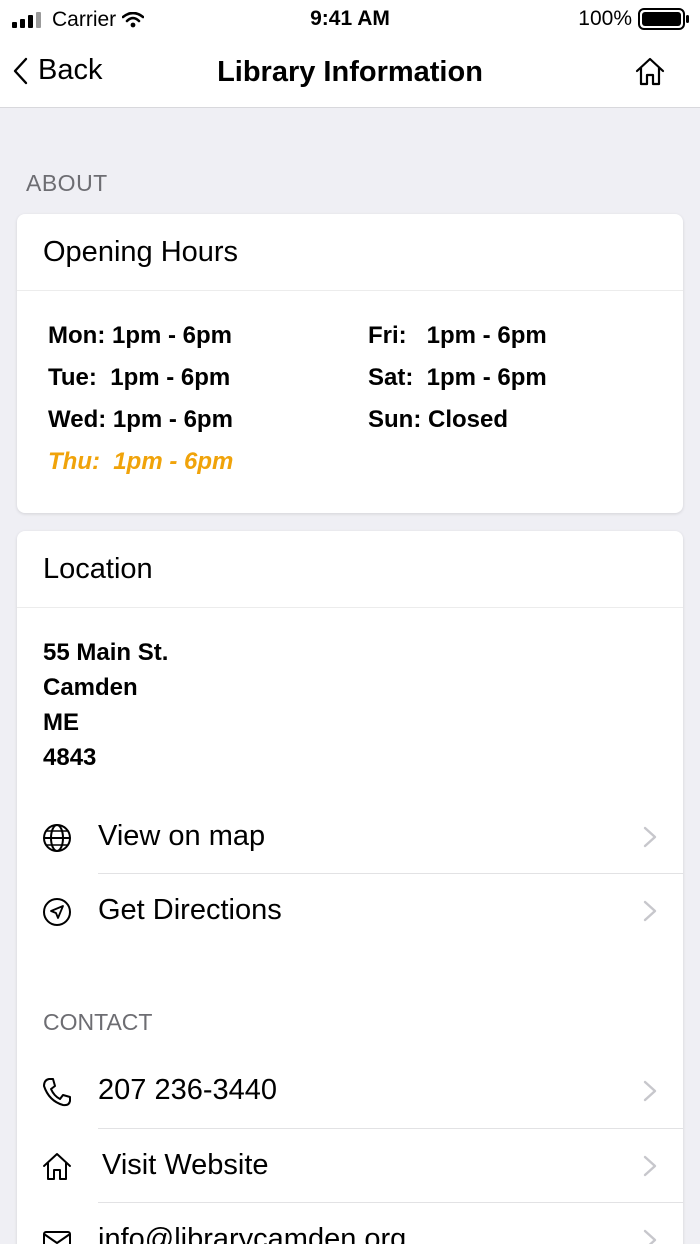 Image resolution: width=700 pixels, height=1244 pixels. I want to click on contact-section-label: CONTACT, so click(98, 1022).